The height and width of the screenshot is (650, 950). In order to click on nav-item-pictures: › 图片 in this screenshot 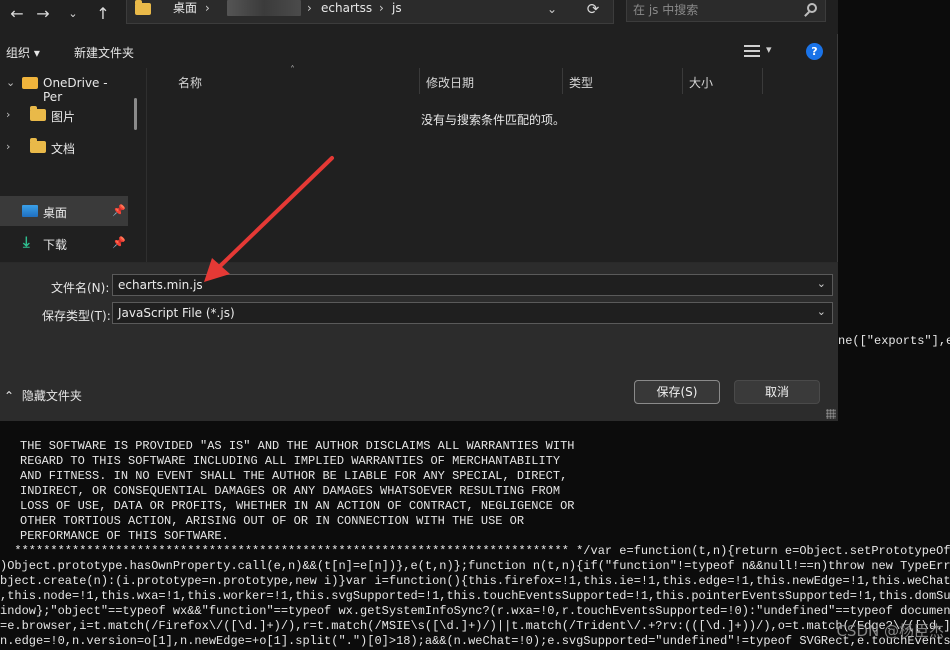, I will do `click(64, 115)`.